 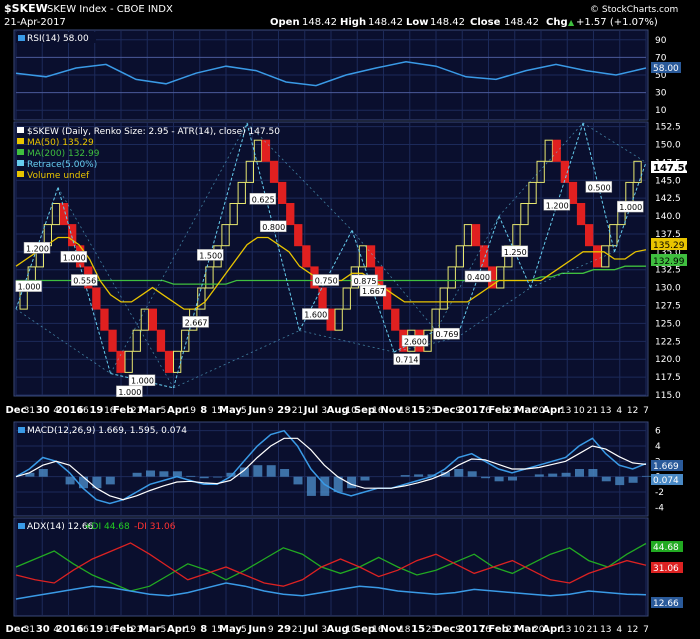 What do you see at coordinates (315, 315) in the screenshot?
I see `retrace-label: 1.600` at bounding box center [315, 315].